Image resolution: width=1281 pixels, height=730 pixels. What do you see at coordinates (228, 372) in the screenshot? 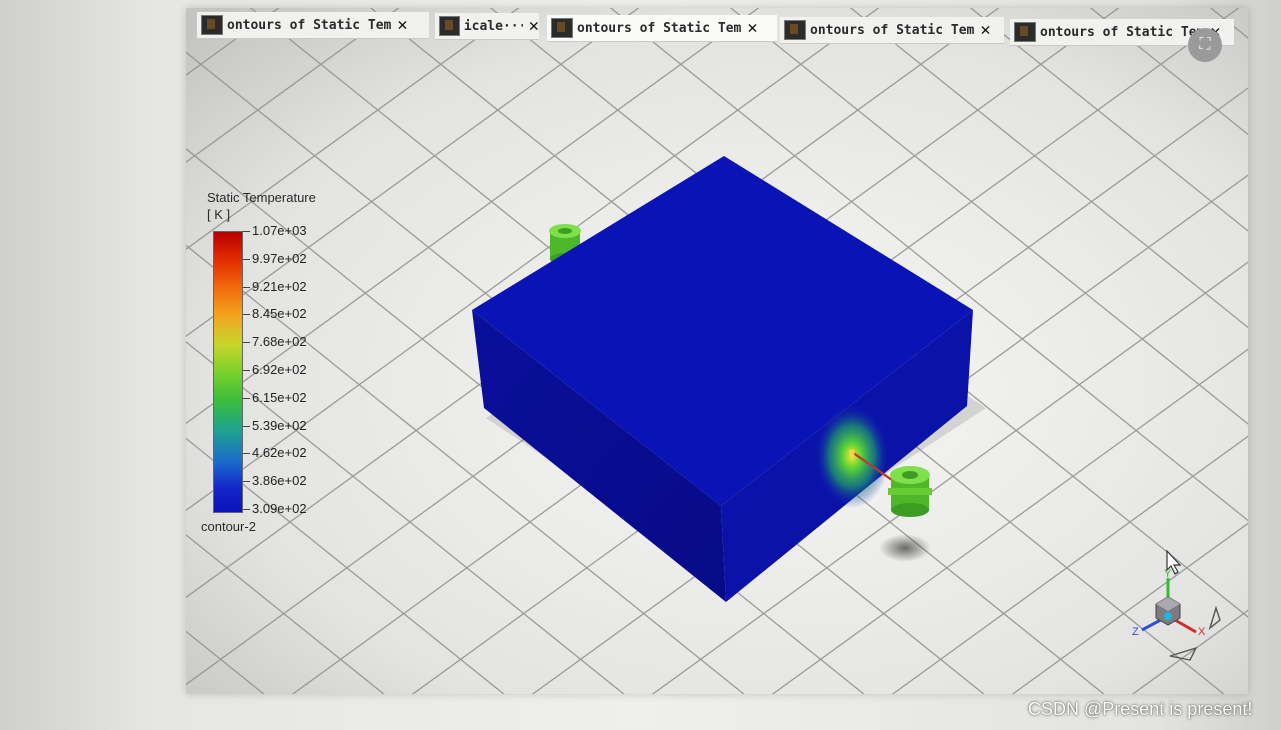
I see `colormap-bar` at bounding box center [228, 372].